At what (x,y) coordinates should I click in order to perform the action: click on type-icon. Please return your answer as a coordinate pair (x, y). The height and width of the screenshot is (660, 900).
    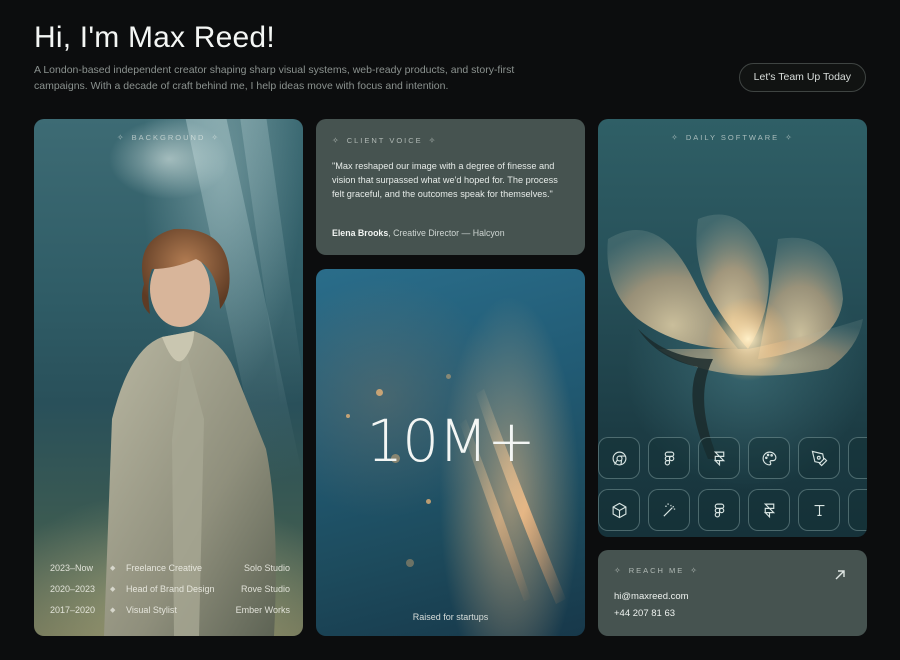
    Looking at the image, I should click on (819, 510).